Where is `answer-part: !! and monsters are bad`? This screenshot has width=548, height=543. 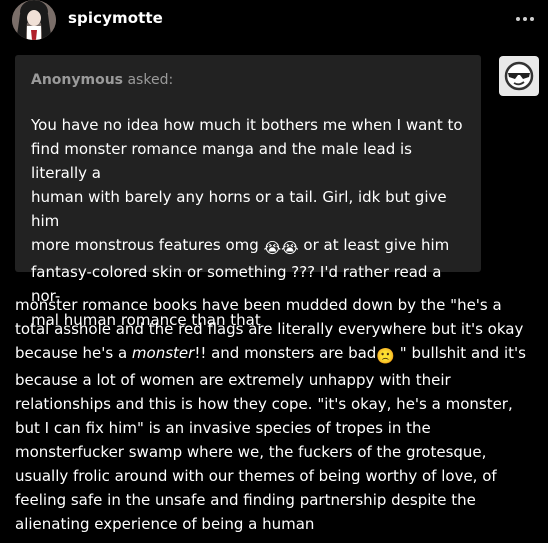 answer-part: !! and monsters are bad is located at coordinates (285, 353).